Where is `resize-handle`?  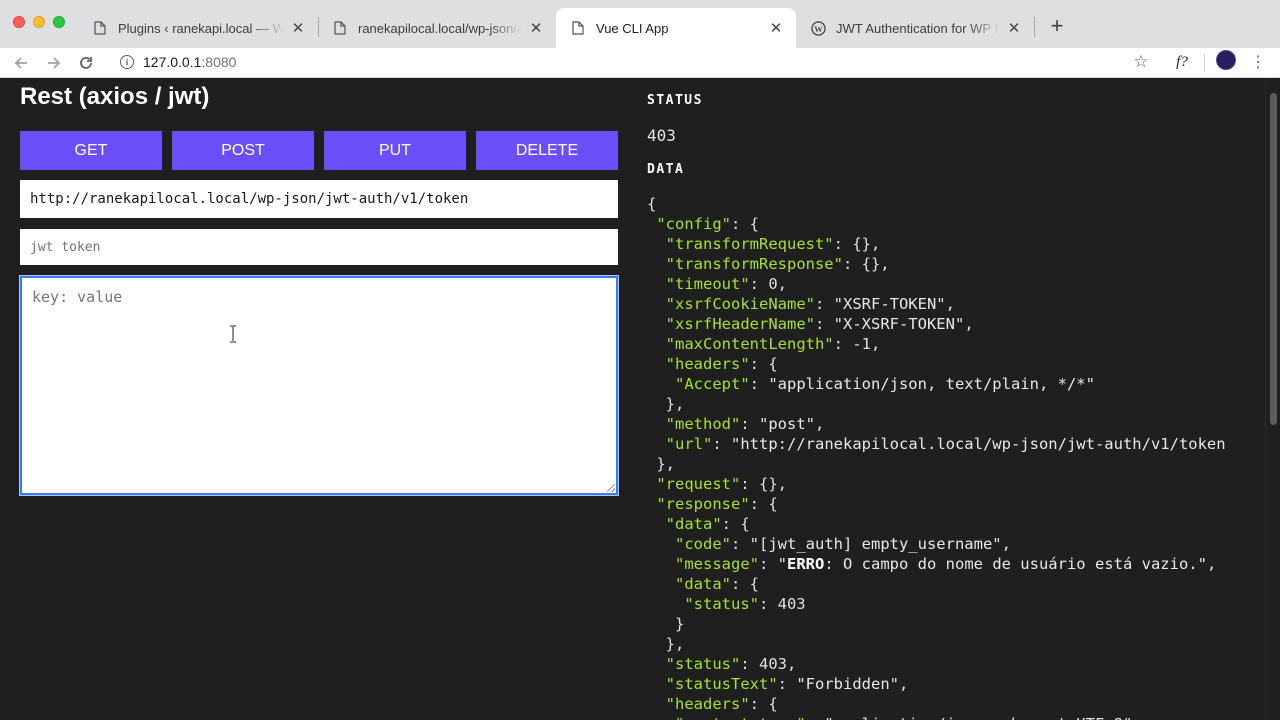 resize-handle is located at coordinates (611, 488).